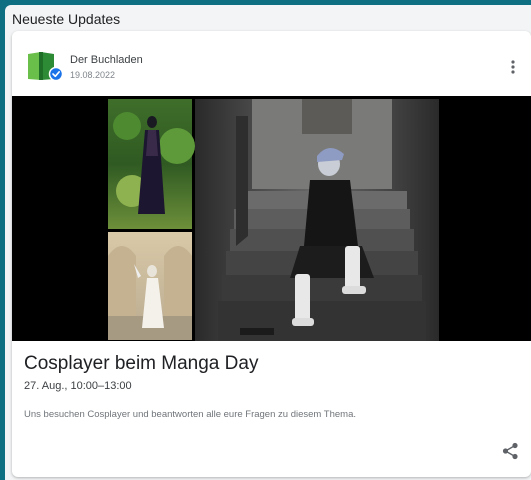 This screenshot has width=531, height=480. I want to click on book-icon, so click(46, 67).